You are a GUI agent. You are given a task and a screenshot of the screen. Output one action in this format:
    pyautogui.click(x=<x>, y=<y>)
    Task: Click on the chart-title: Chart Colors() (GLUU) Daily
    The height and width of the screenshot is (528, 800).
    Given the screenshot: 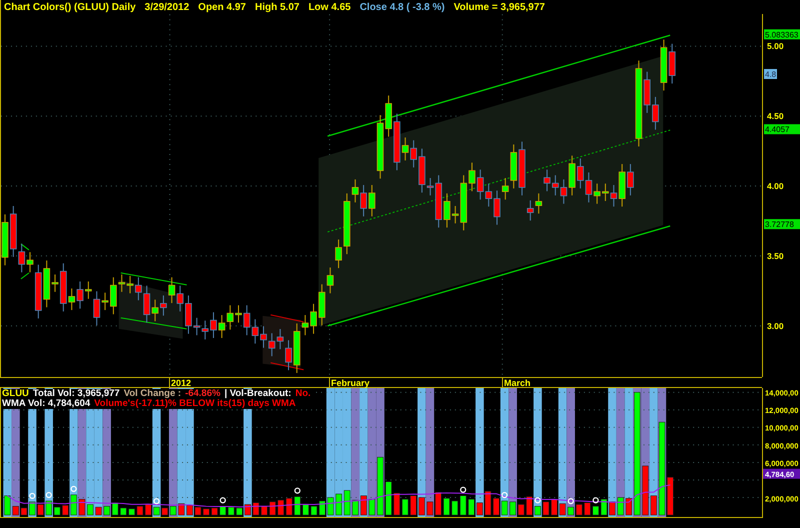 What is the action you would take?
    pyautogui.click(x=70, y=7)
    